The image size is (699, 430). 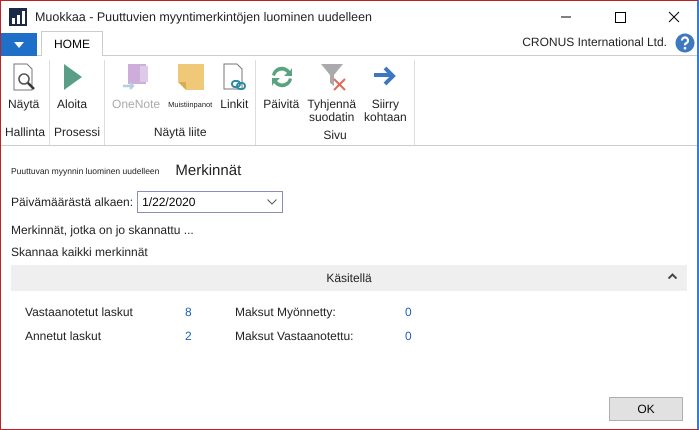 I want to click on section-title: Käsitellä, so click(x=349, y=278).